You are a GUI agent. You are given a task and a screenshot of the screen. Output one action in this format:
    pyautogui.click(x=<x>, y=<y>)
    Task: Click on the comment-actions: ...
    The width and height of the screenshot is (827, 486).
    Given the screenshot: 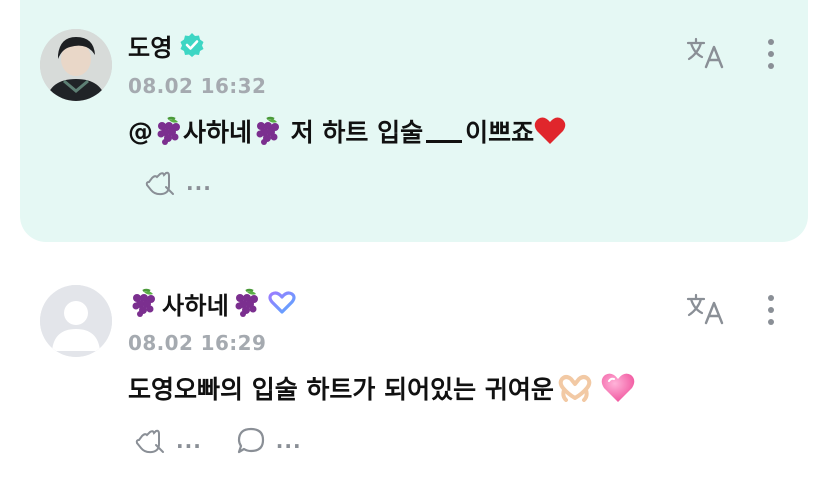 What is the action you would take?
    pyautogui.click(x=177, y=183)
    